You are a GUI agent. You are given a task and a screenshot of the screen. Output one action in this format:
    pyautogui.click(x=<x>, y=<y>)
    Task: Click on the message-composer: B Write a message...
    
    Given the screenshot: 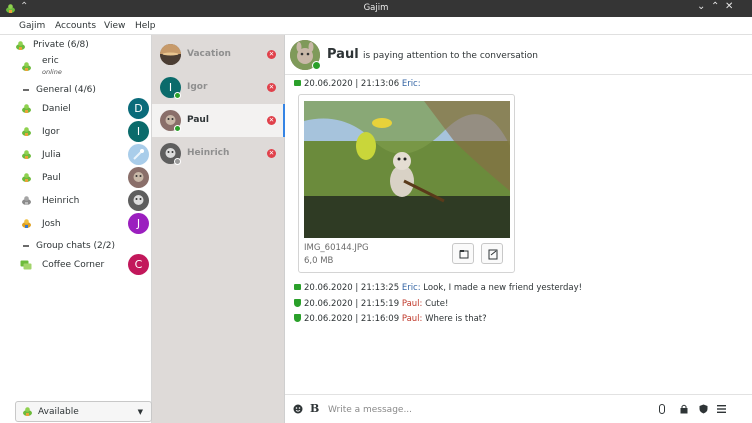 What is the action you would take?
    pyautogui.click(x=518, y=408)
    